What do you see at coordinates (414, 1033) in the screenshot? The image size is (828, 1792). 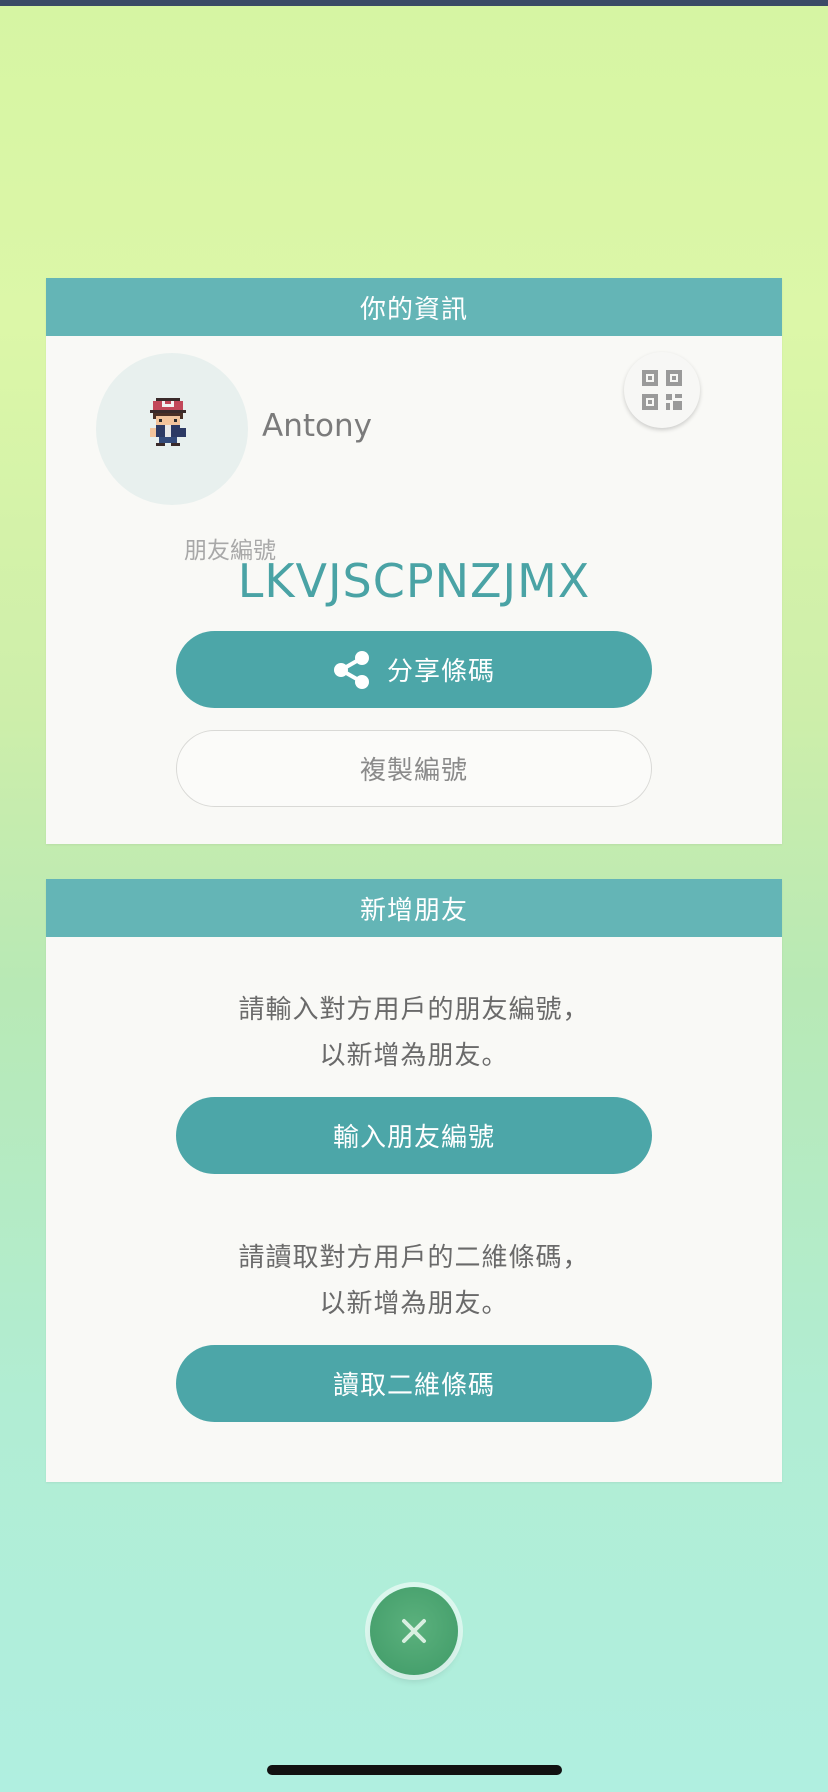 I see `enter-code-instruction: 請輸入對方用戶的朋友編號， 以新增為朋友。` at bounding box center [414, 1033].